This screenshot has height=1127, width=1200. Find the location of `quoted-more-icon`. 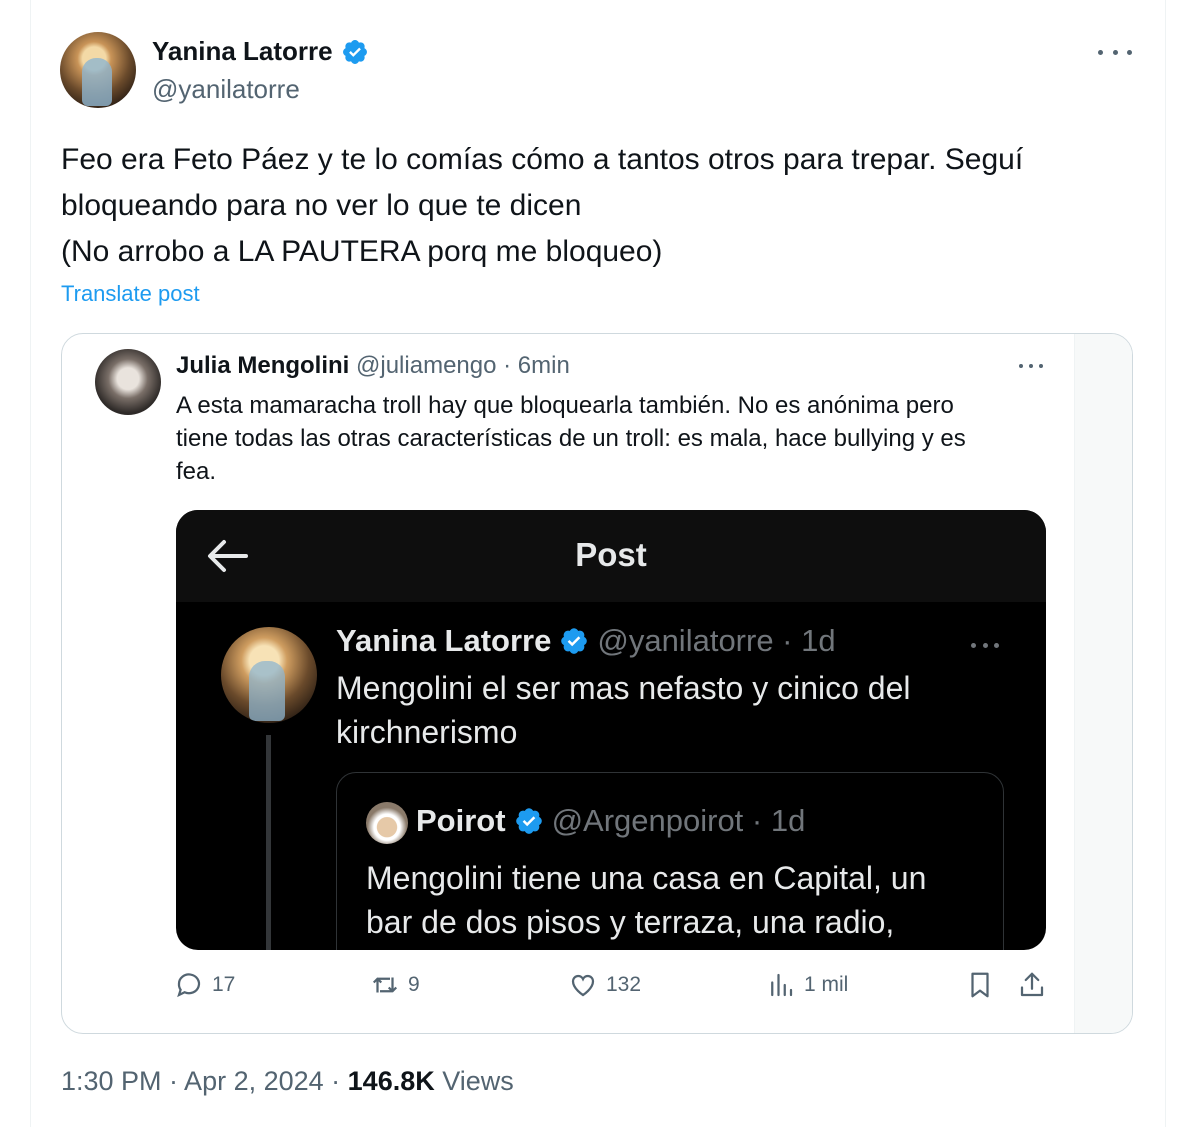

quoted-more-icon is located at coordinates (1031, 366).